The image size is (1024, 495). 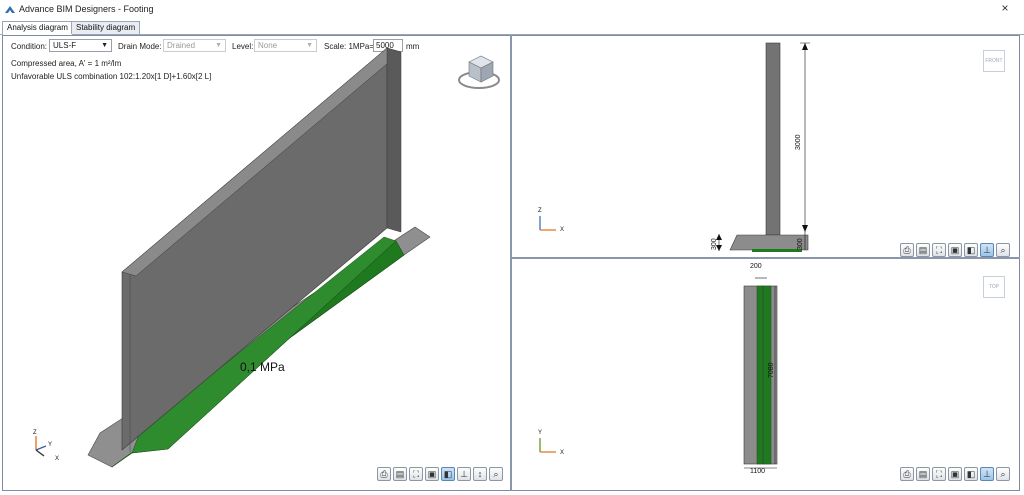 I want to click on axis-y-label: Y, so click(x=50, y=445).